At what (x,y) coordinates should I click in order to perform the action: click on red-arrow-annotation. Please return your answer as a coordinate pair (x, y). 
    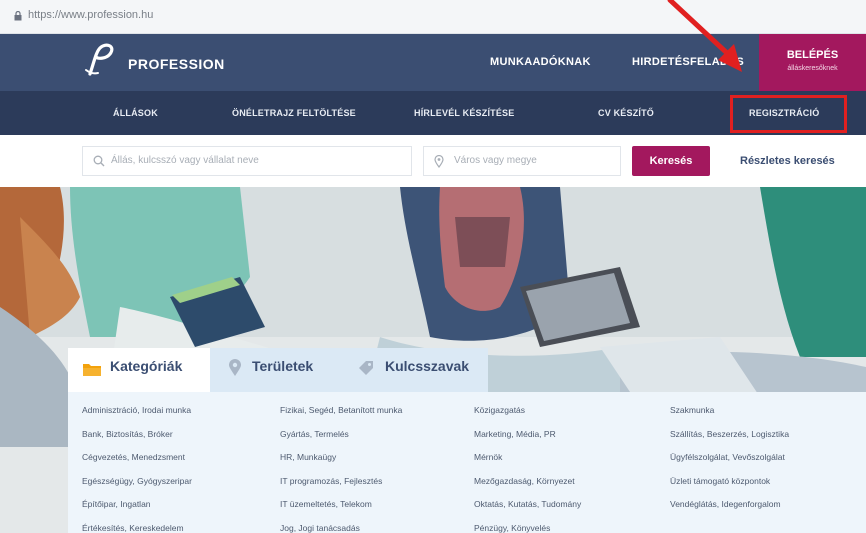
    Looking at the image, I should click on (704, 36).